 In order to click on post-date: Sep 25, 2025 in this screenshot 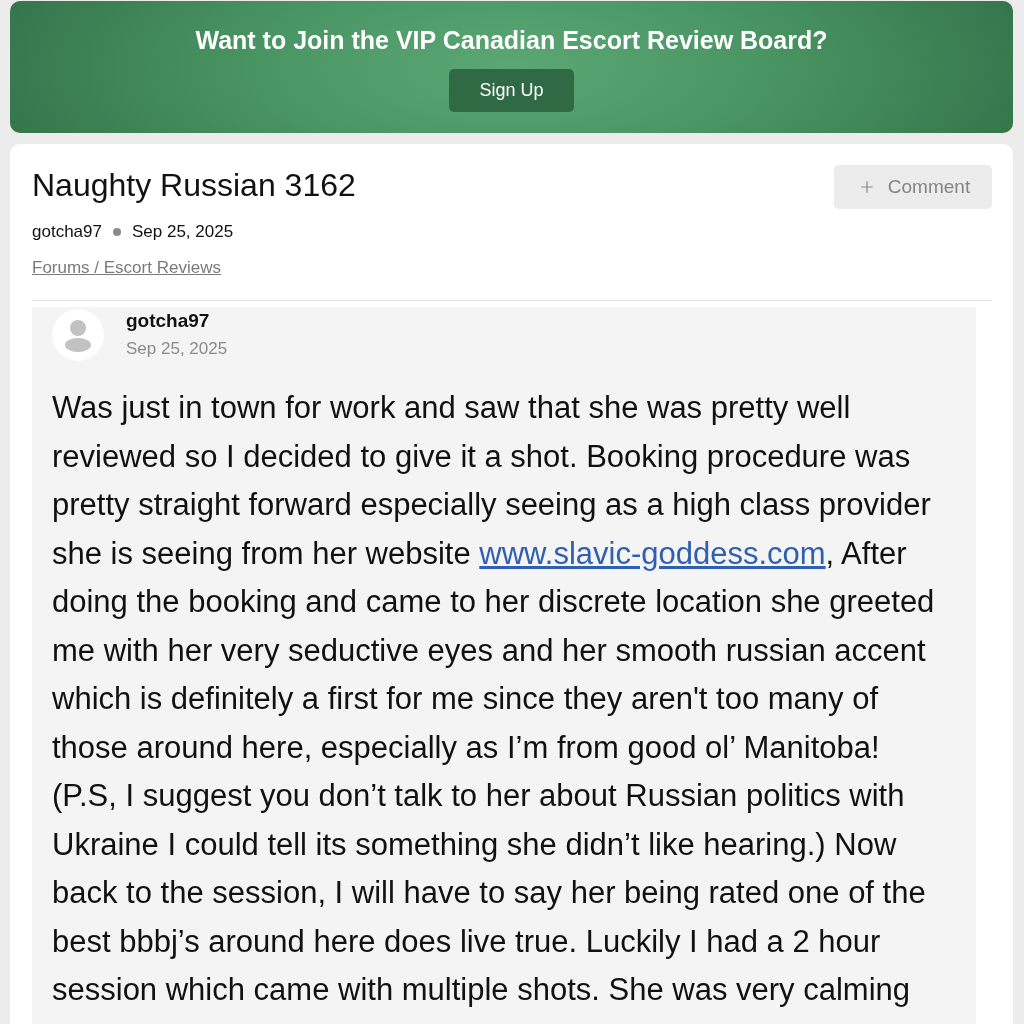, I will do `click(177, 349)`.